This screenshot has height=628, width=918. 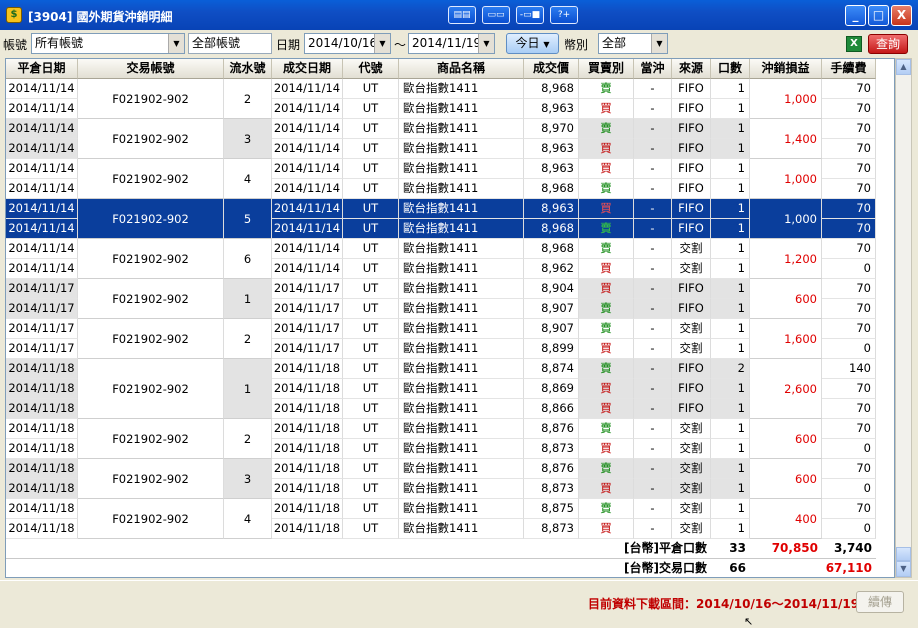 I want to click on scroll-up-icon: ▲, so click(x=903, y=67).